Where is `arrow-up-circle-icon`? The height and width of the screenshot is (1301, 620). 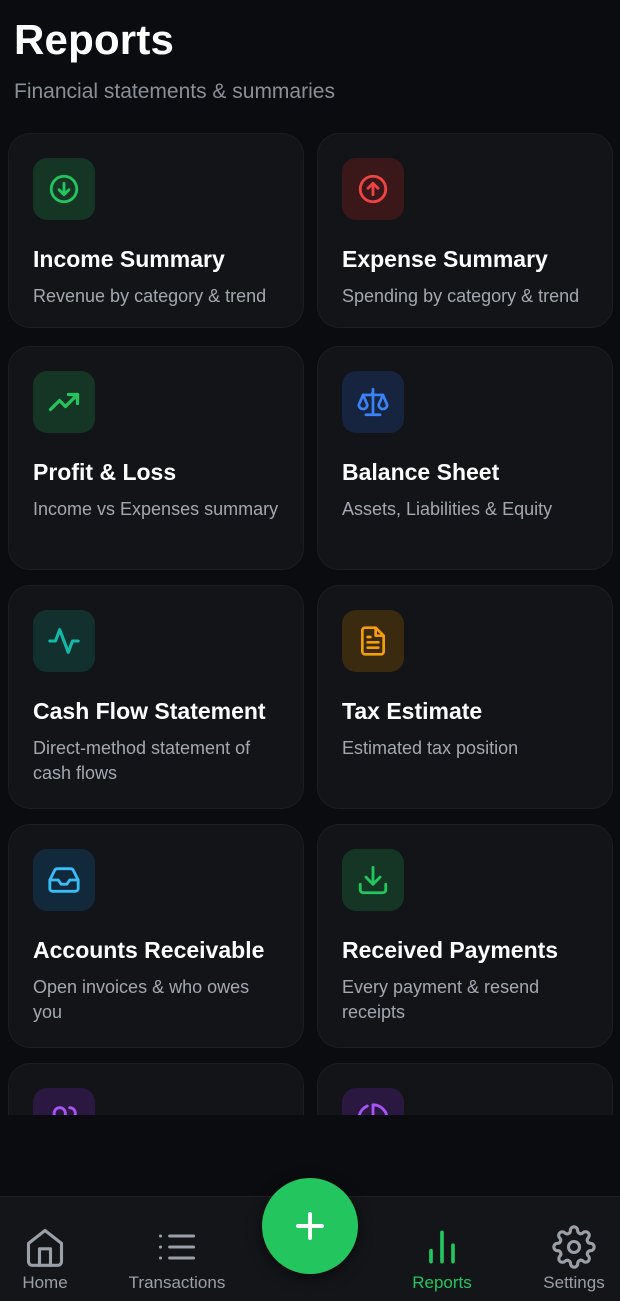
arrow-up-circle-icon is located at coordinates (373, 189).